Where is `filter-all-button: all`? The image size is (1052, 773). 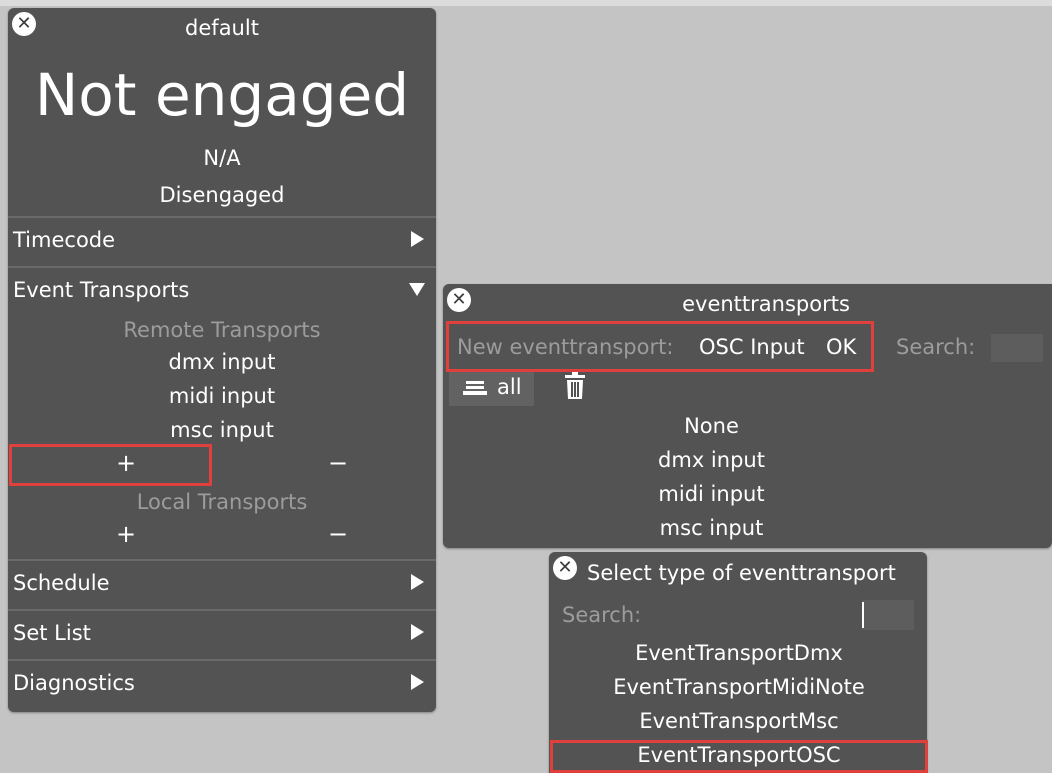
filter-all-button: all is located at coordinates (491, 388).